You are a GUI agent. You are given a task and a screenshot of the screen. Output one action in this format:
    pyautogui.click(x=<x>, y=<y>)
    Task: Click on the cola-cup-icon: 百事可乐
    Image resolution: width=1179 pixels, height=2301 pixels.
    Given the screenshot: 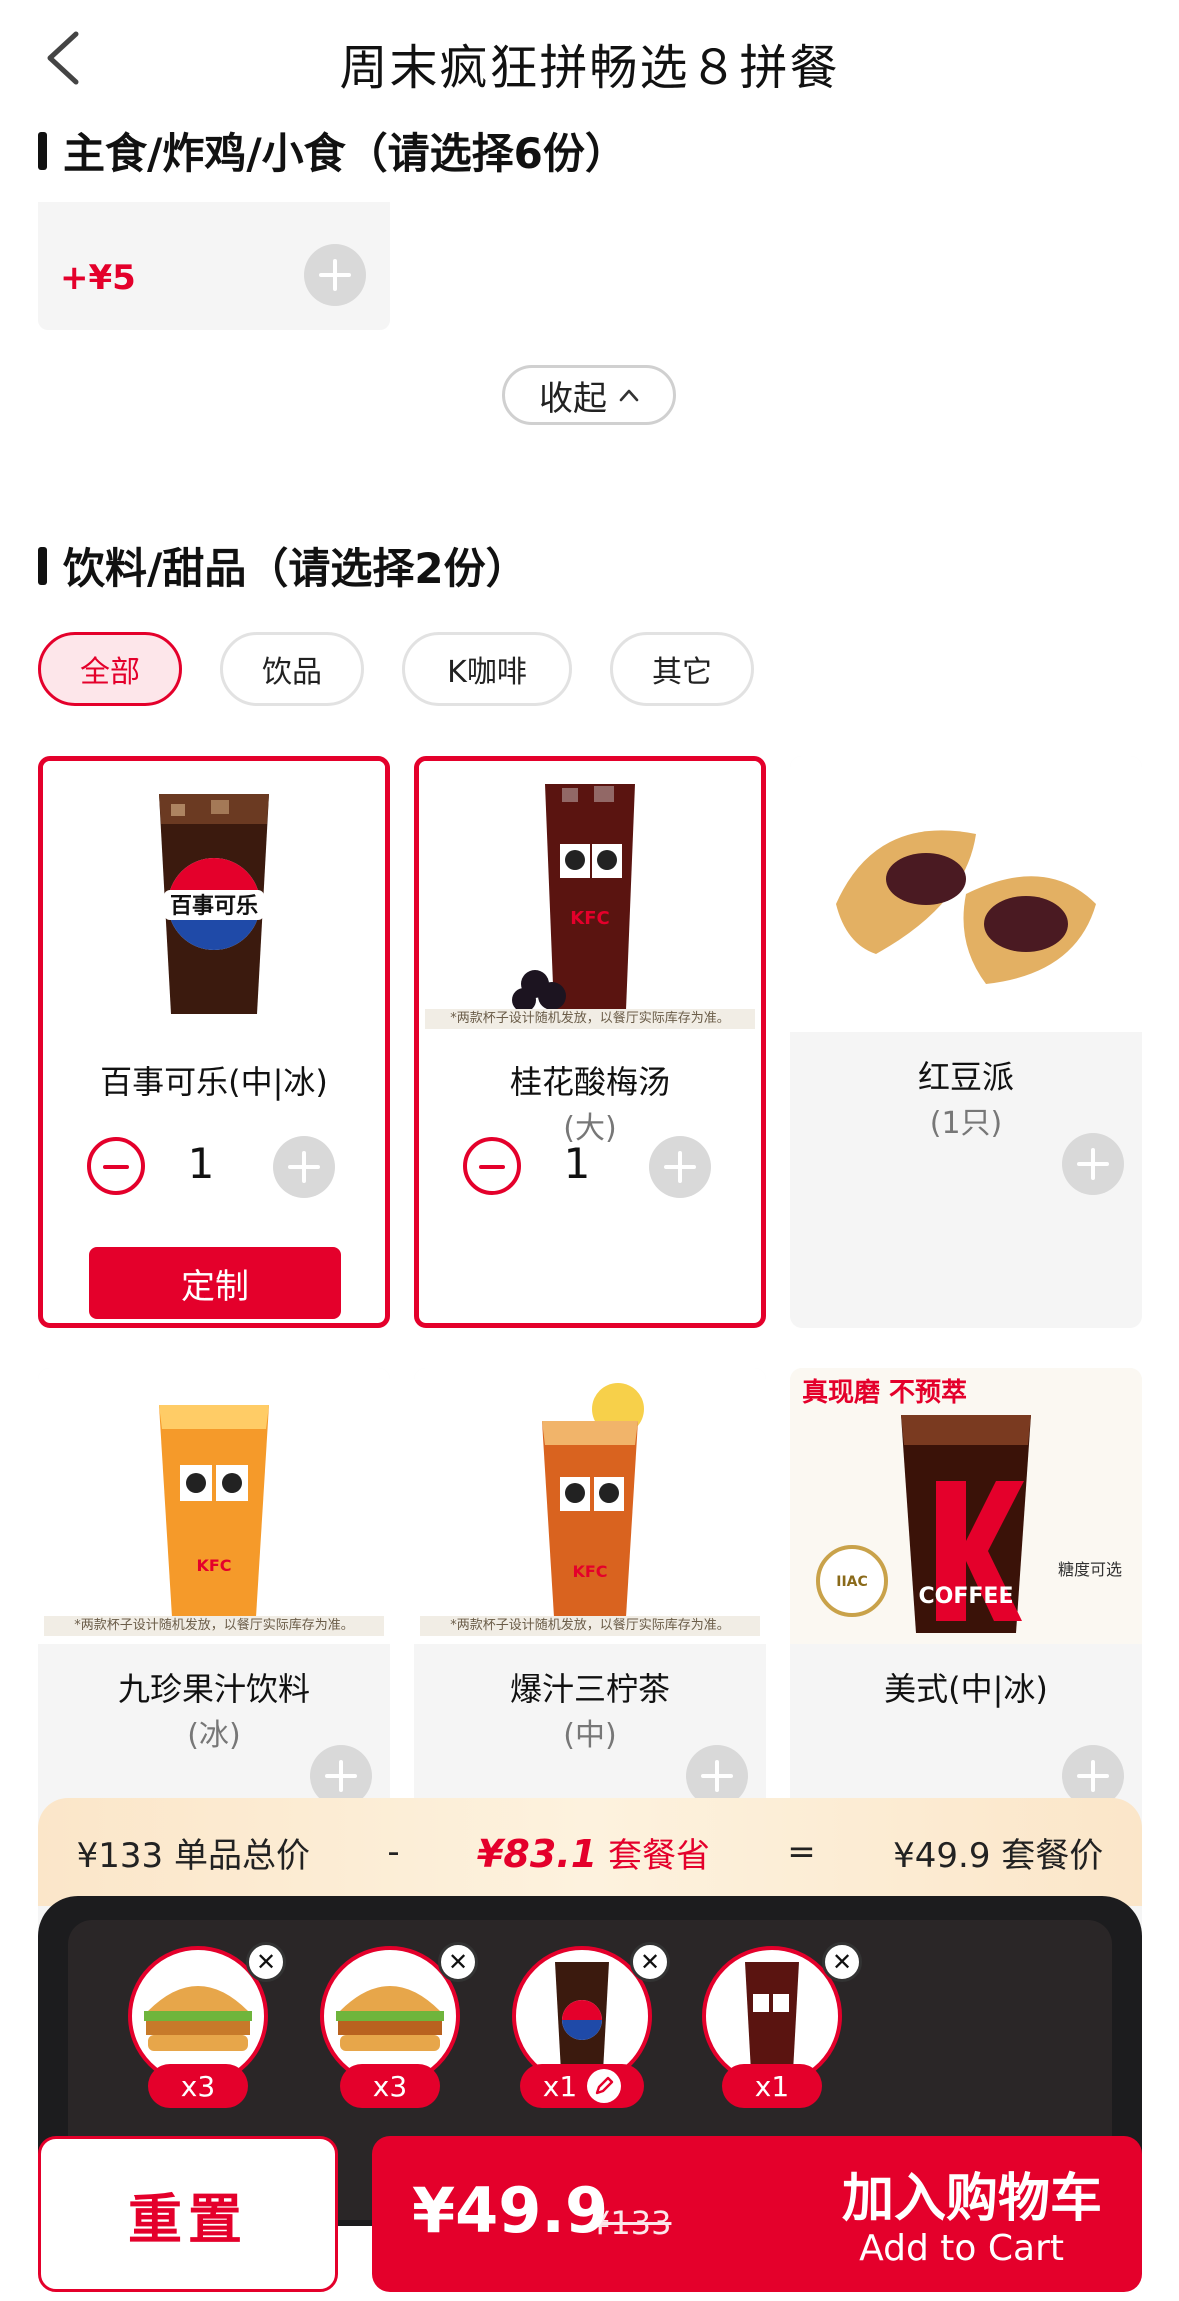 What is the action you would take?
    pyautogui.click(x=214, y=904)
    